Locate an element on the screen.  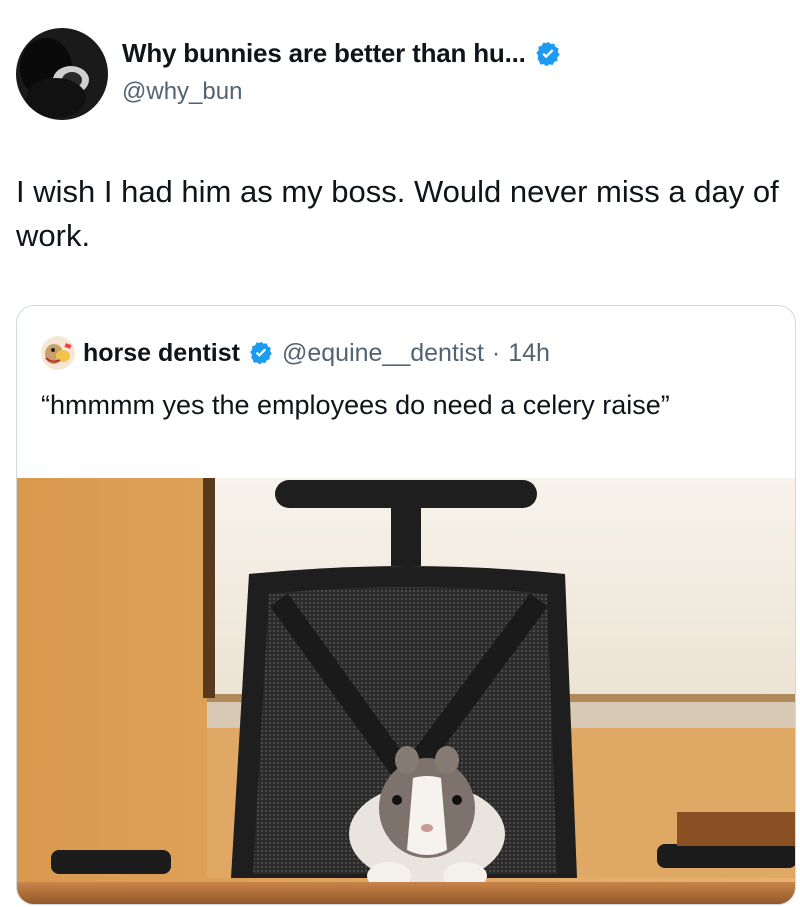
author-handle: @why_bun is located at coordinates (182, 92).